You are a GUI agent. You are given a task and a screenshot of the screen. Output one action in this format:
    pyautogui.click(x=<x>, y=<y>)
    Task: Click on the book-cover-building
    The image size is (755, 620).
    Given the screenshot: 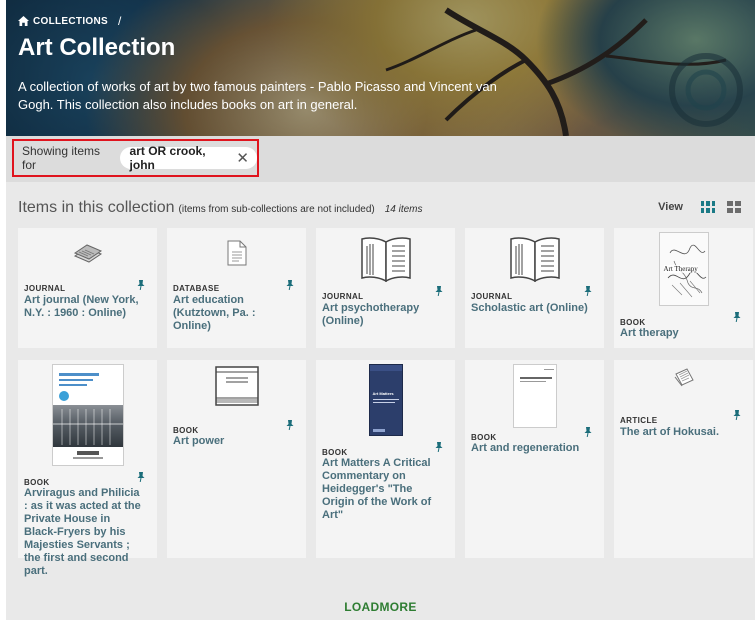 What is the action you would take?
    pyautogui.click(x=87, y=415)
    